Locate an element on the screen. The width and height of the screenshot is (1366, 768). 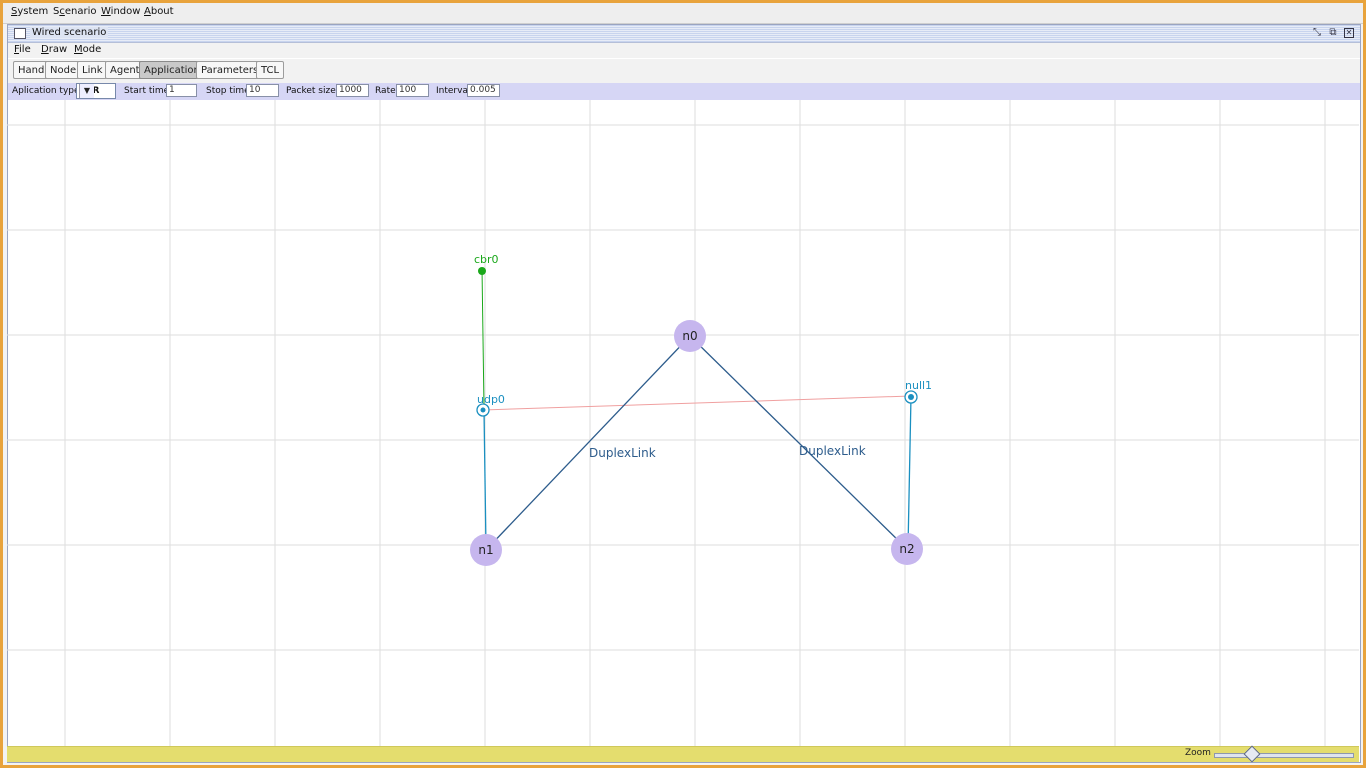
window-menubar: File Draw Mode is located at coordinates (684, 50).